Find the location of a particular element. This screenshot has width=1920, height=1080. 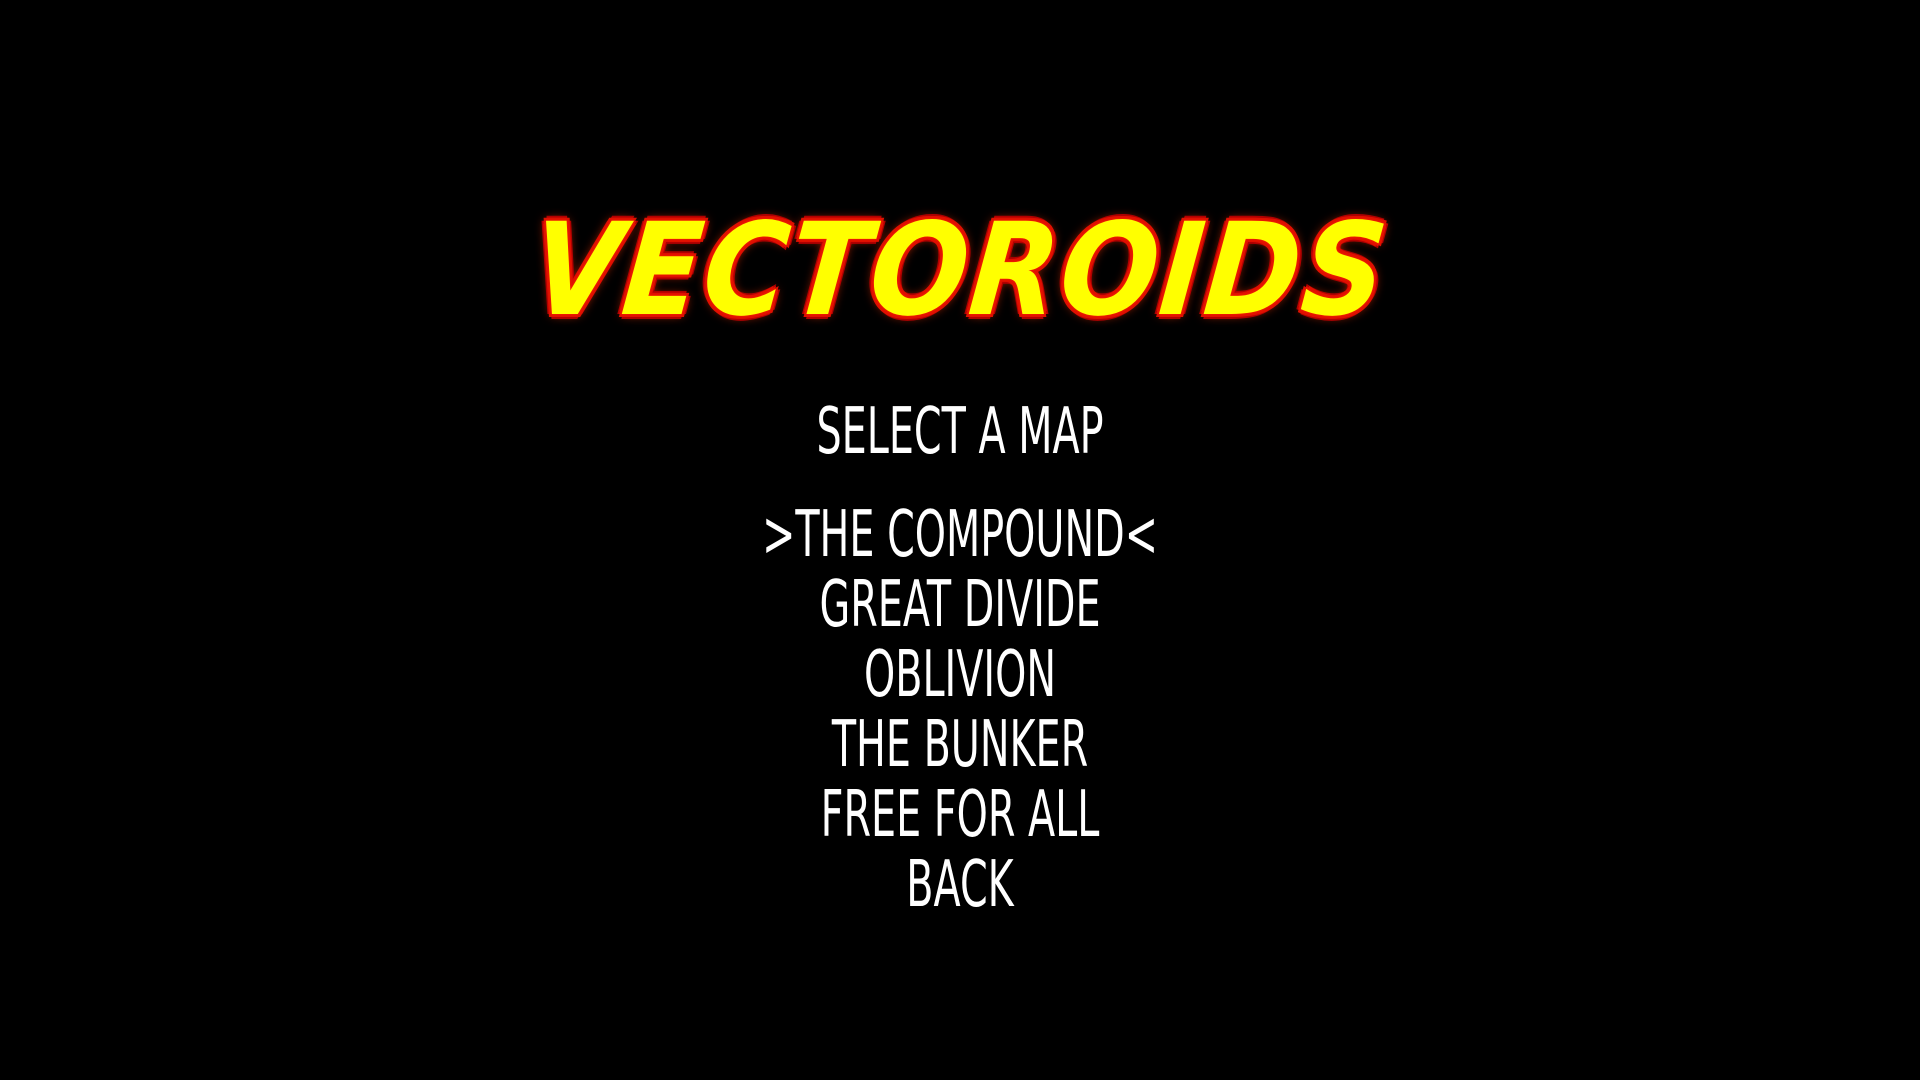

menu-item-free-for-all: FREE FOR ALL is located at coordinates (960, 815).